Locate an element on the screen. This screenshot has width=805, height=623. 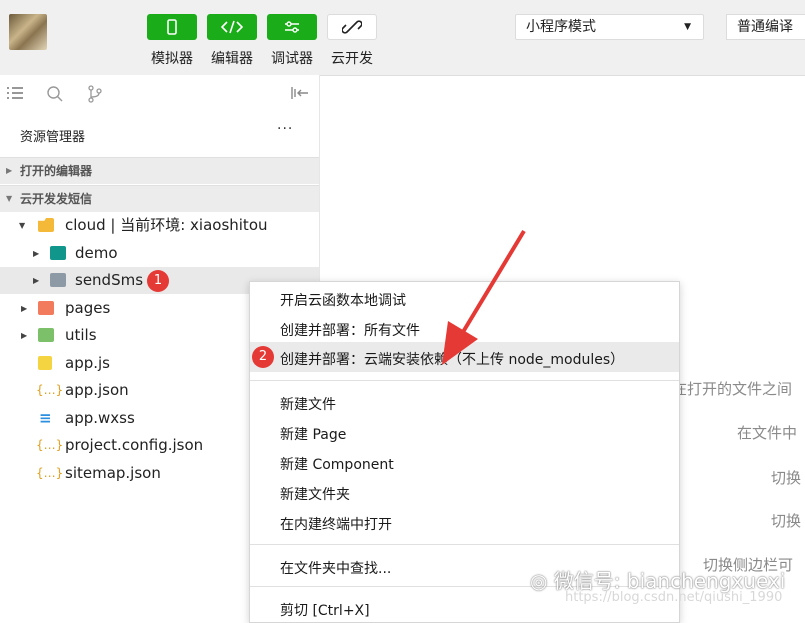
menu-item-cut: 剪切 [Ctrl+X] is located at coordinates (325, 610).